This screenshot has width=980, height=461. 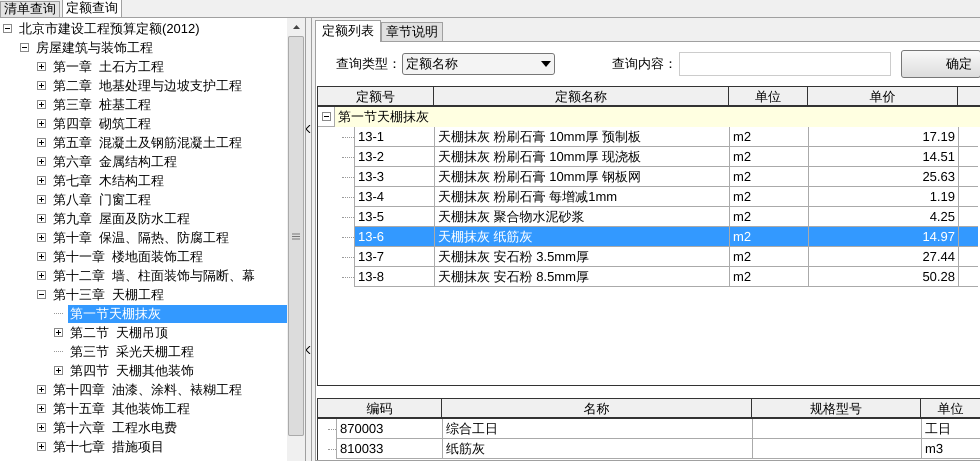 What do you see at coordinates (546, 64) in the screenshot?
I see `dropdown-arrow-icon` at bounding box center [546, 64].